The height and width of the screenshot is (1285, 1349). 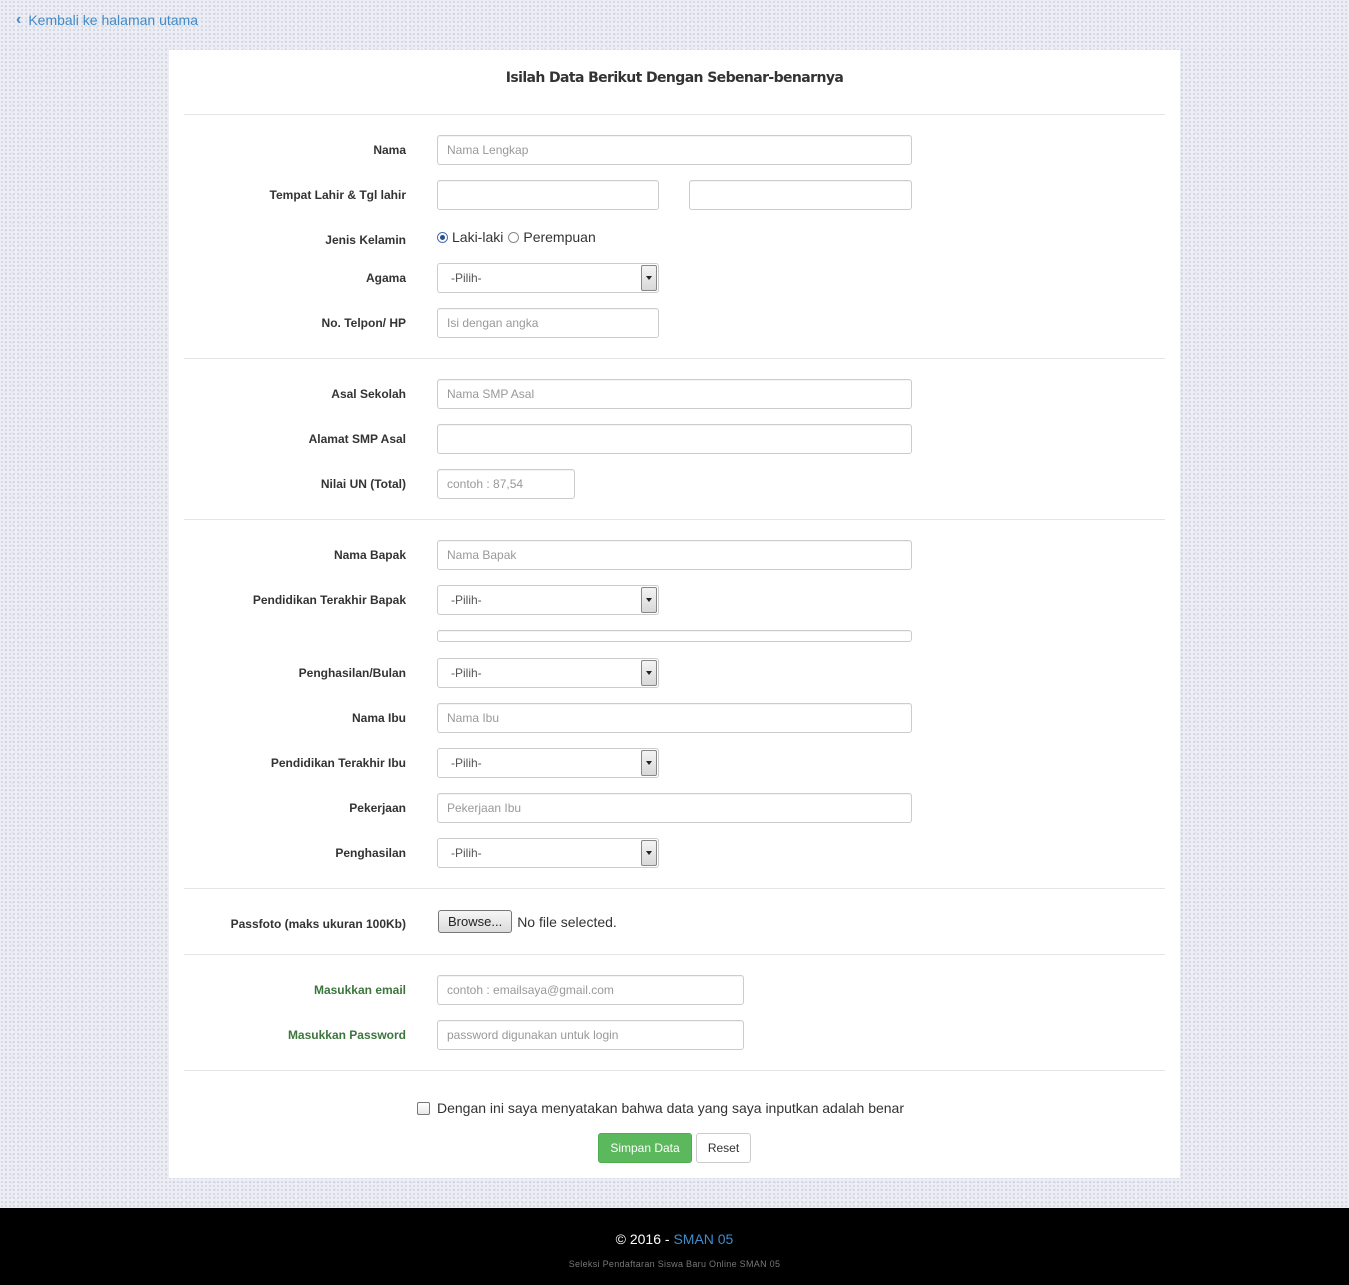 I want to click on penghasilan-bulan-value: -Pilih-, so click(x=466, y=673).